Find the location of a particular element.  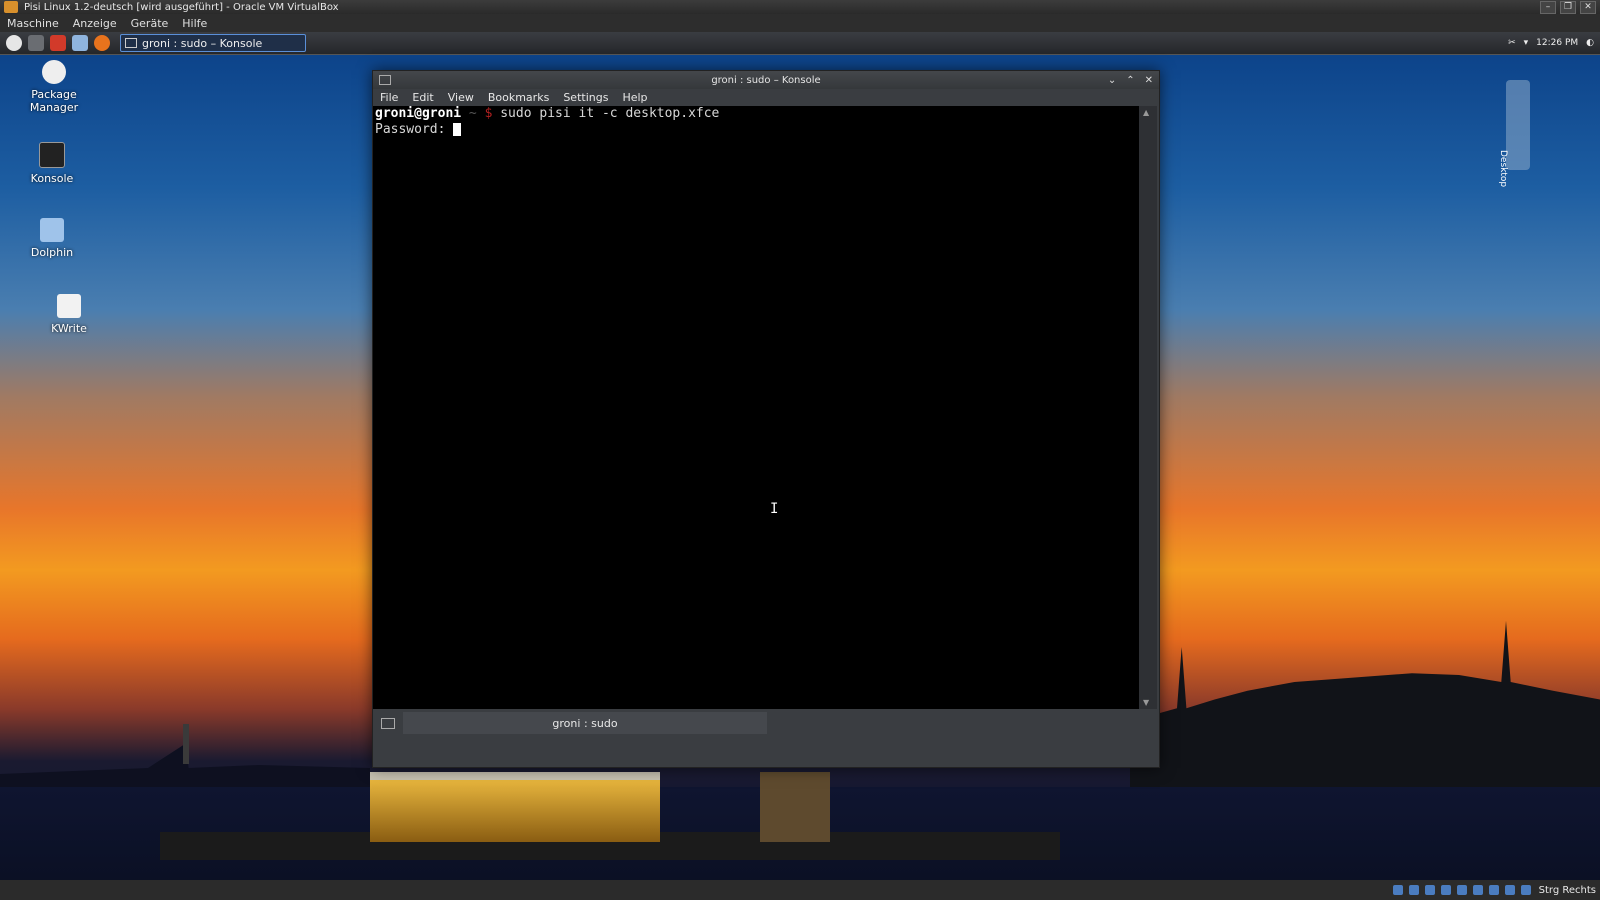

maximize-icon: ⌃ is located at coordinates (1130, 80).